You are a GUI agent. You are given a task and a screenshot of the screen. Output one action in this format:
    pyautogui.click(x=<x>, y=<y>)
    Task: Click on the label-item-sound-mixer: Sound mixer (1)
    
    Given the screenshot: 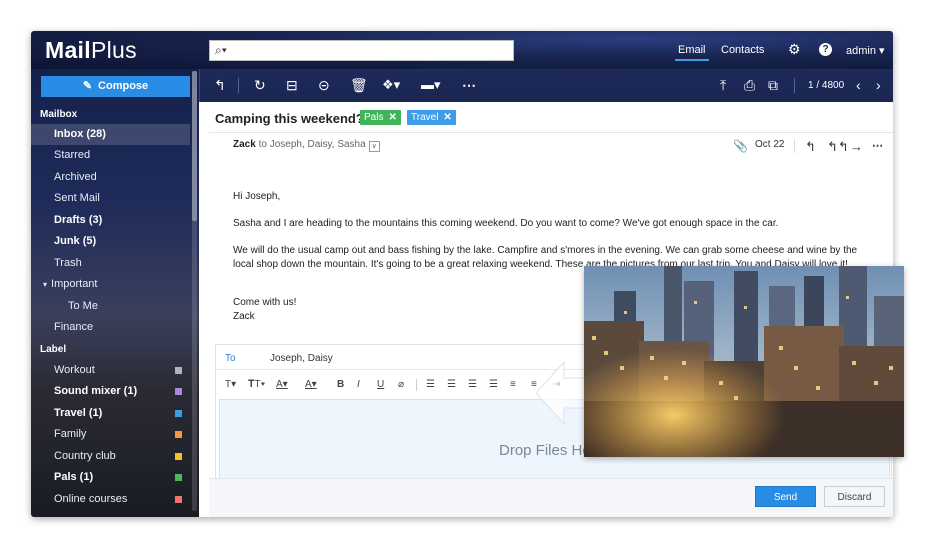 What is the action you would take?
    pyautogui.click(x=110, y=391)
    